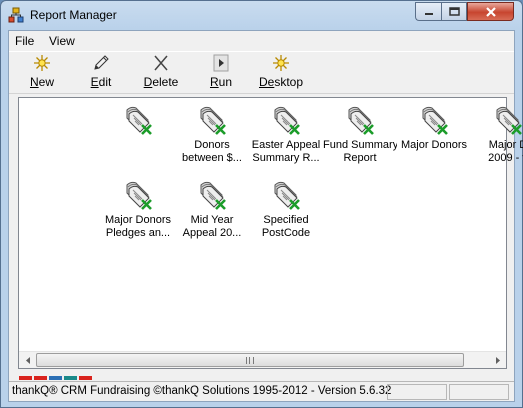 Image resolution: width=523 pixels, height=408 pixels. I want to click on scroll-left-button, so click(27, 360).